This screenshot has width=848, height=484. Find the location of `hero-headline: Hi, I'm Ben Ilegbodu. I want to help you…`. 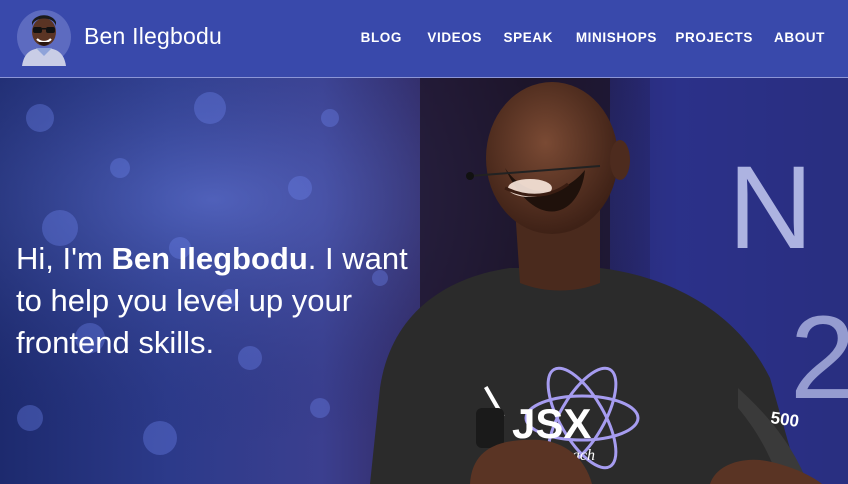

hero-headline: Hi, I'm Ben Ilegbodu. I want to help you… is located at coordinates (216, 301).